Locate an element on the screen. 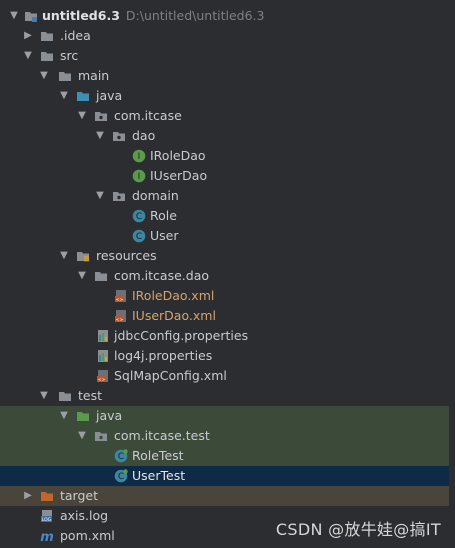 The width and height of the screenshot is (455, 548). tree-label-log4j-props: log4j.properties is located at coordinates (163, 355).